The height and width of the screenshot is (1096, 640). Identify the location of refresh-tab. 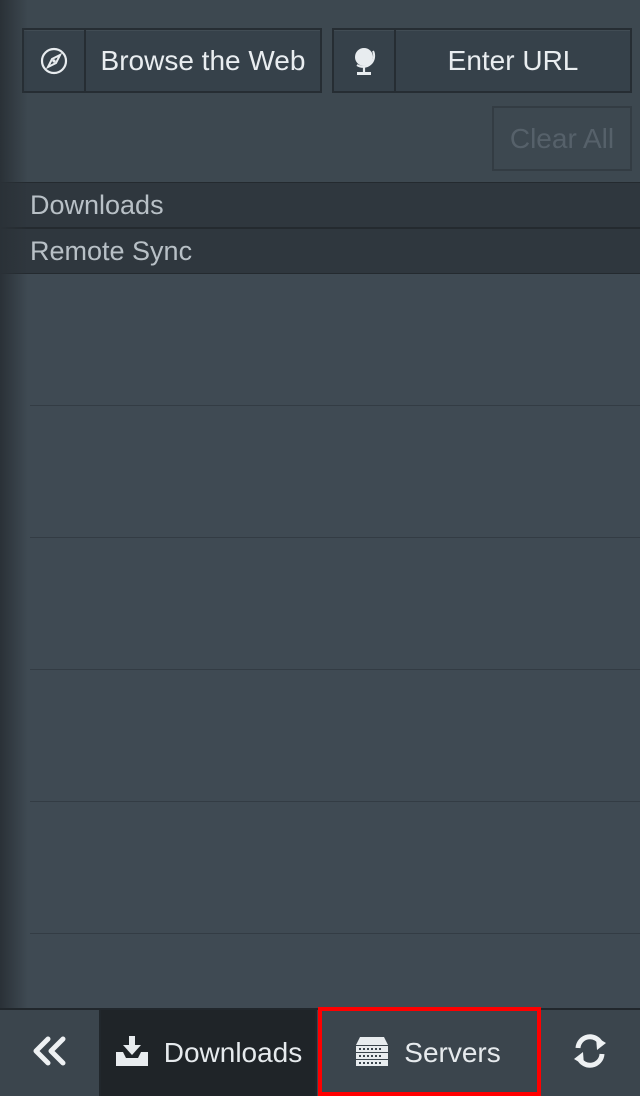
(590, 1053).